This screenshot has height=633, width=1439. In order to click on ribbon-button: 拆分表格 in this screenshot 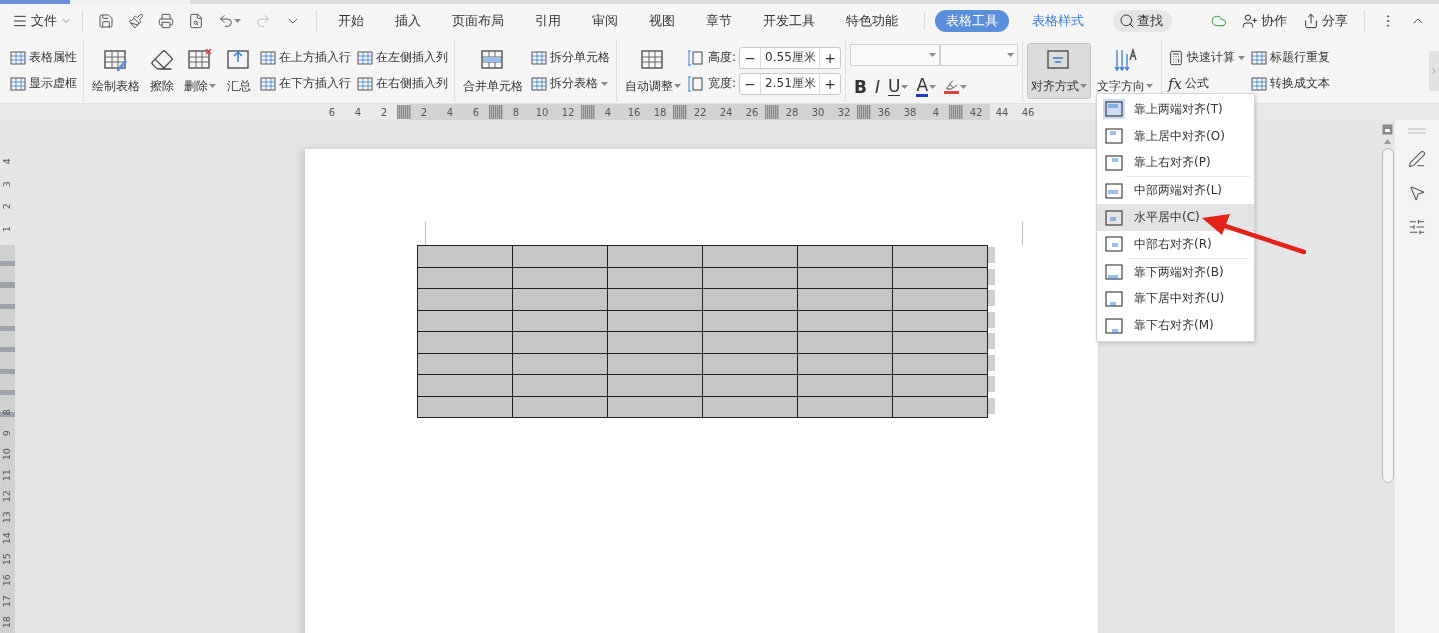, I will do `click(570, 83)`.